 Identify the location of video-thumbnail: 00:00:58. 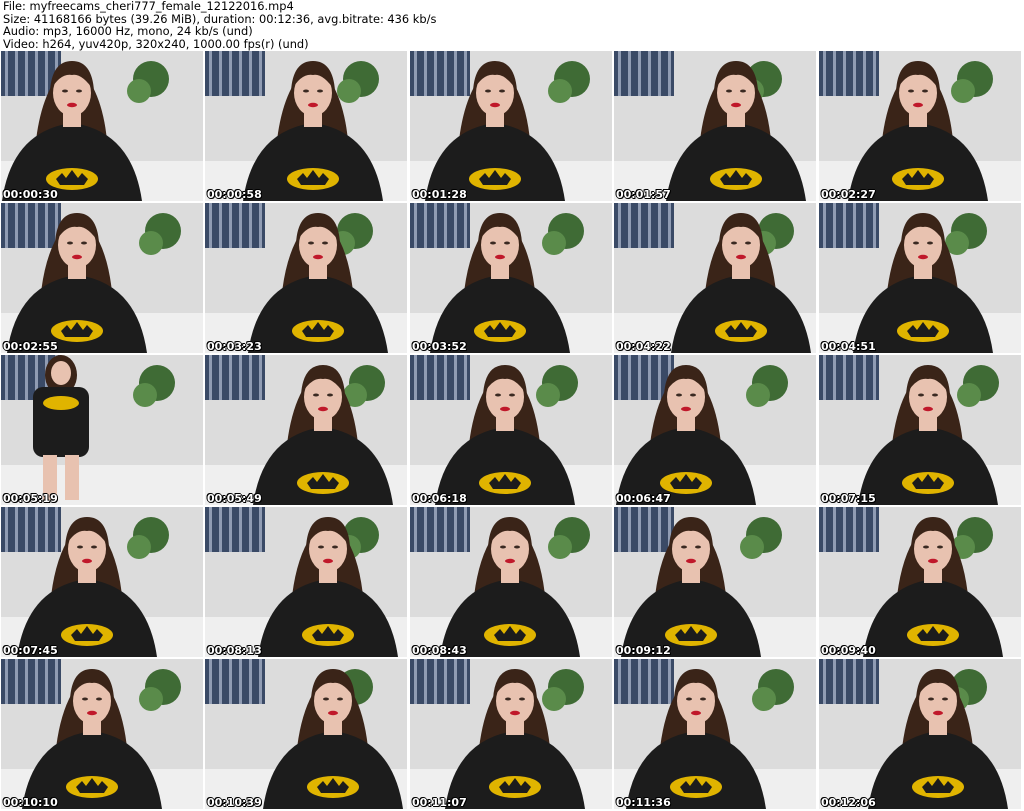
(306, 126).